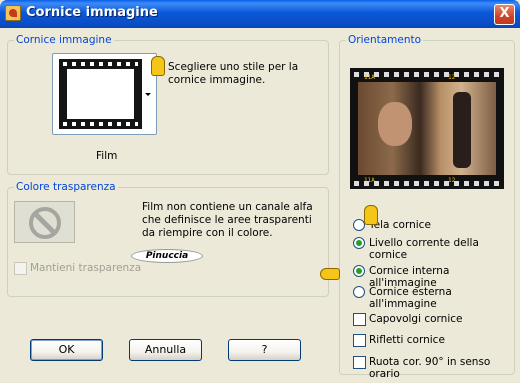  Describe the element at coordinates (359, 271) in the screenshot. I see `radio-frame-inside` at that location.